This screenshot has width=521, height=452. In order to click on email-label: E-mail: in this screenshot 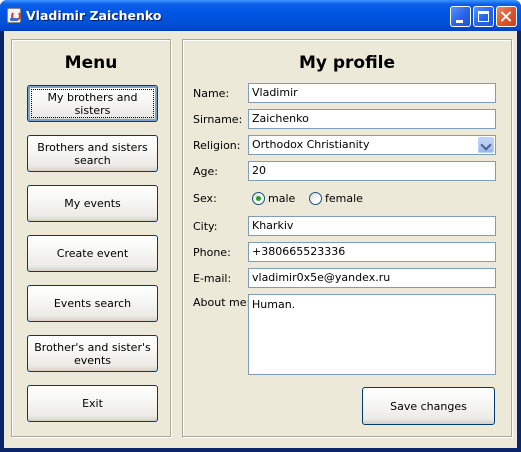, I will do `click(212, 278)`.